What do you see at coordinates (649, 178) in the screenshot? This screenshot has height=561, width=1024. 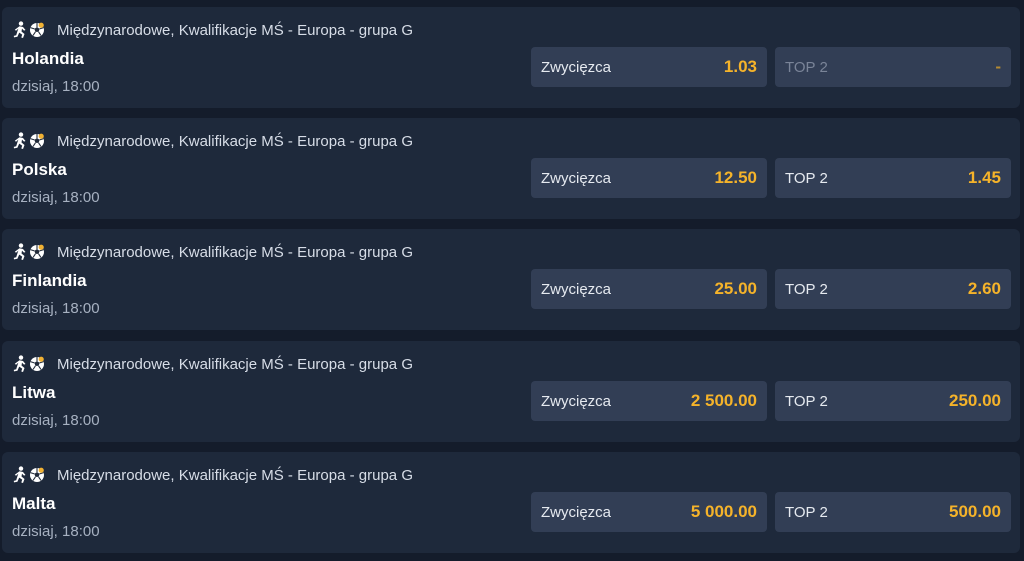 I see `winner-odd-button: Zwycięzca 12.50` at bounding box center [649, 178].